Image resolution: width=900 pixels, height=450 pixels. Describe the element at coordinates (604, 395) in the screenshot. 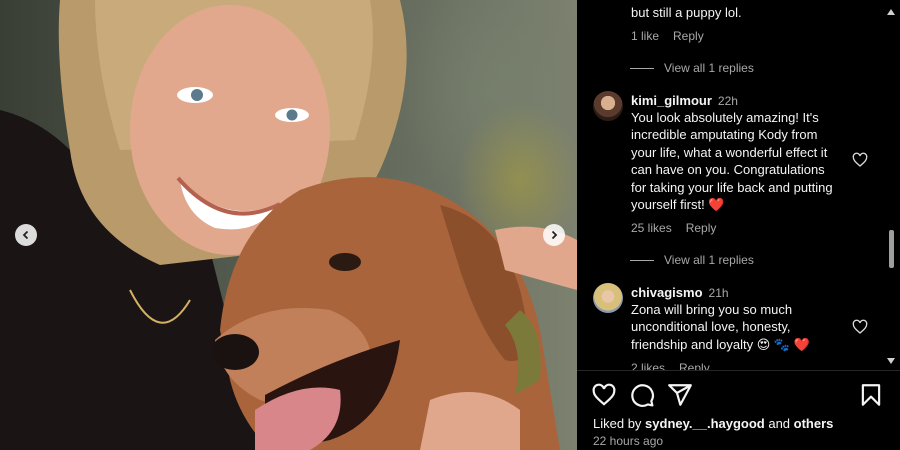

I see `like-heart-icon` at that location.